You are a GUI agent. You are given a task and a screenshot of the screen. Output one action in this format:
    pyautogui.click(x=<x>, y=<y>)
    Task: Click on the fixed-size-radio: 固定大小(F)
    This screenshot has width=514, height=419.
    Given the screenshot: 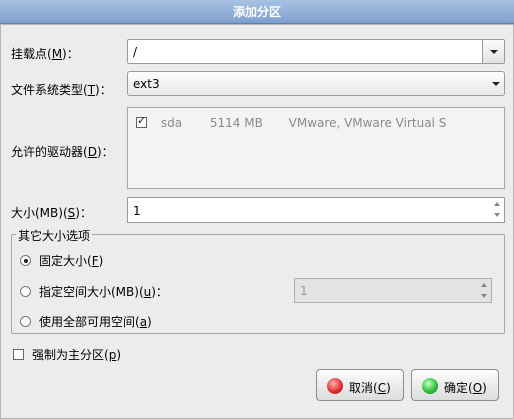 What is the action you would take?
    pyautogui.click(x=61, y=260)
    